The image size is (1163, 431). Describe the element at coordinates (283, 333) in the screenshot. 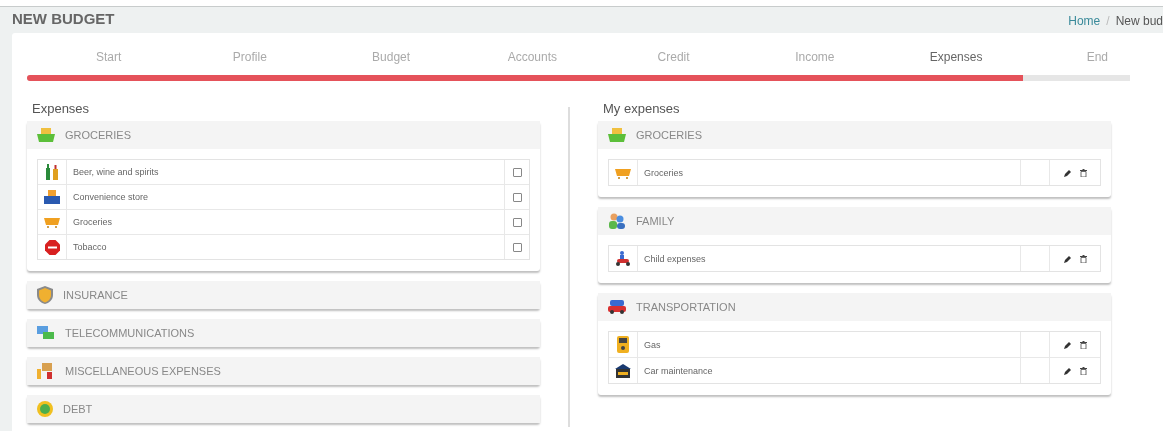

I see `category-header: TELECOMMUNICATIONS` at that location.